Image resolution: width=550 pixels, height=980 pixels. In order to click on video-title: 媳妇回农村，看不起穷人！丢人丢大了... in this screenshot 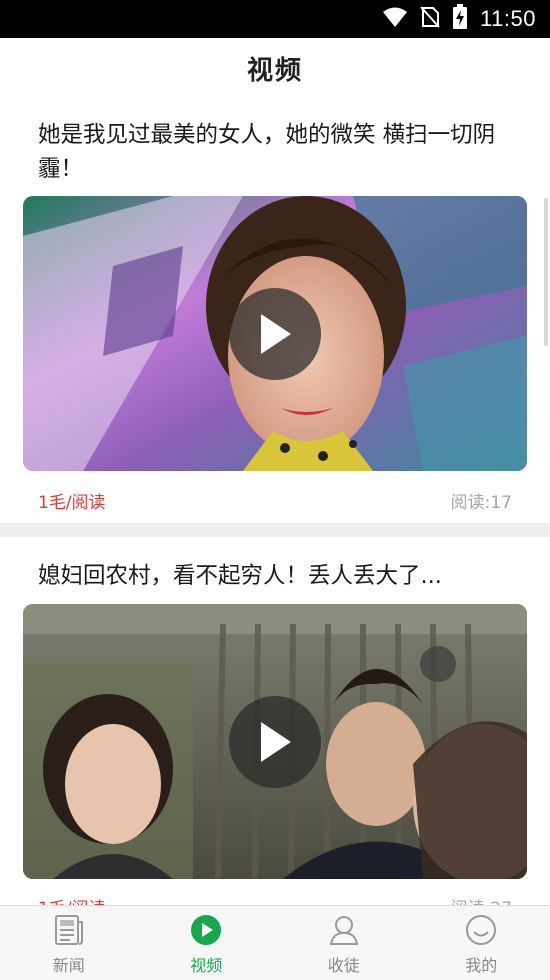, I will do `click(279, 576)`.